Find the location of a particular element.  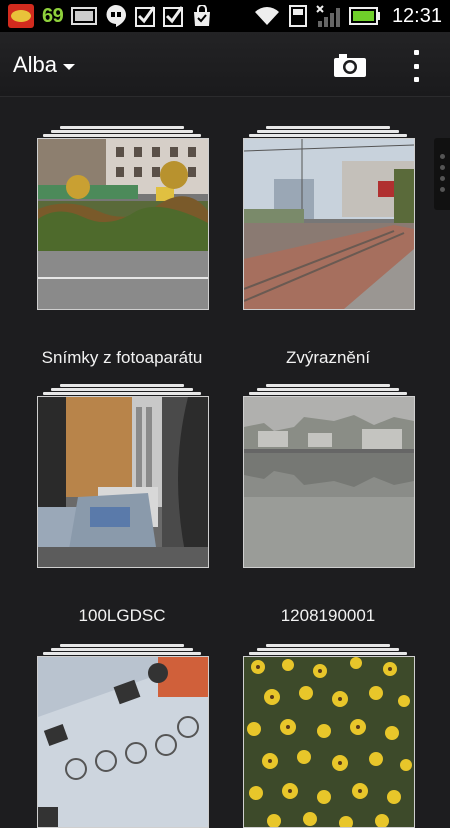

sd-card-icon is located at coordinates (297, 16).